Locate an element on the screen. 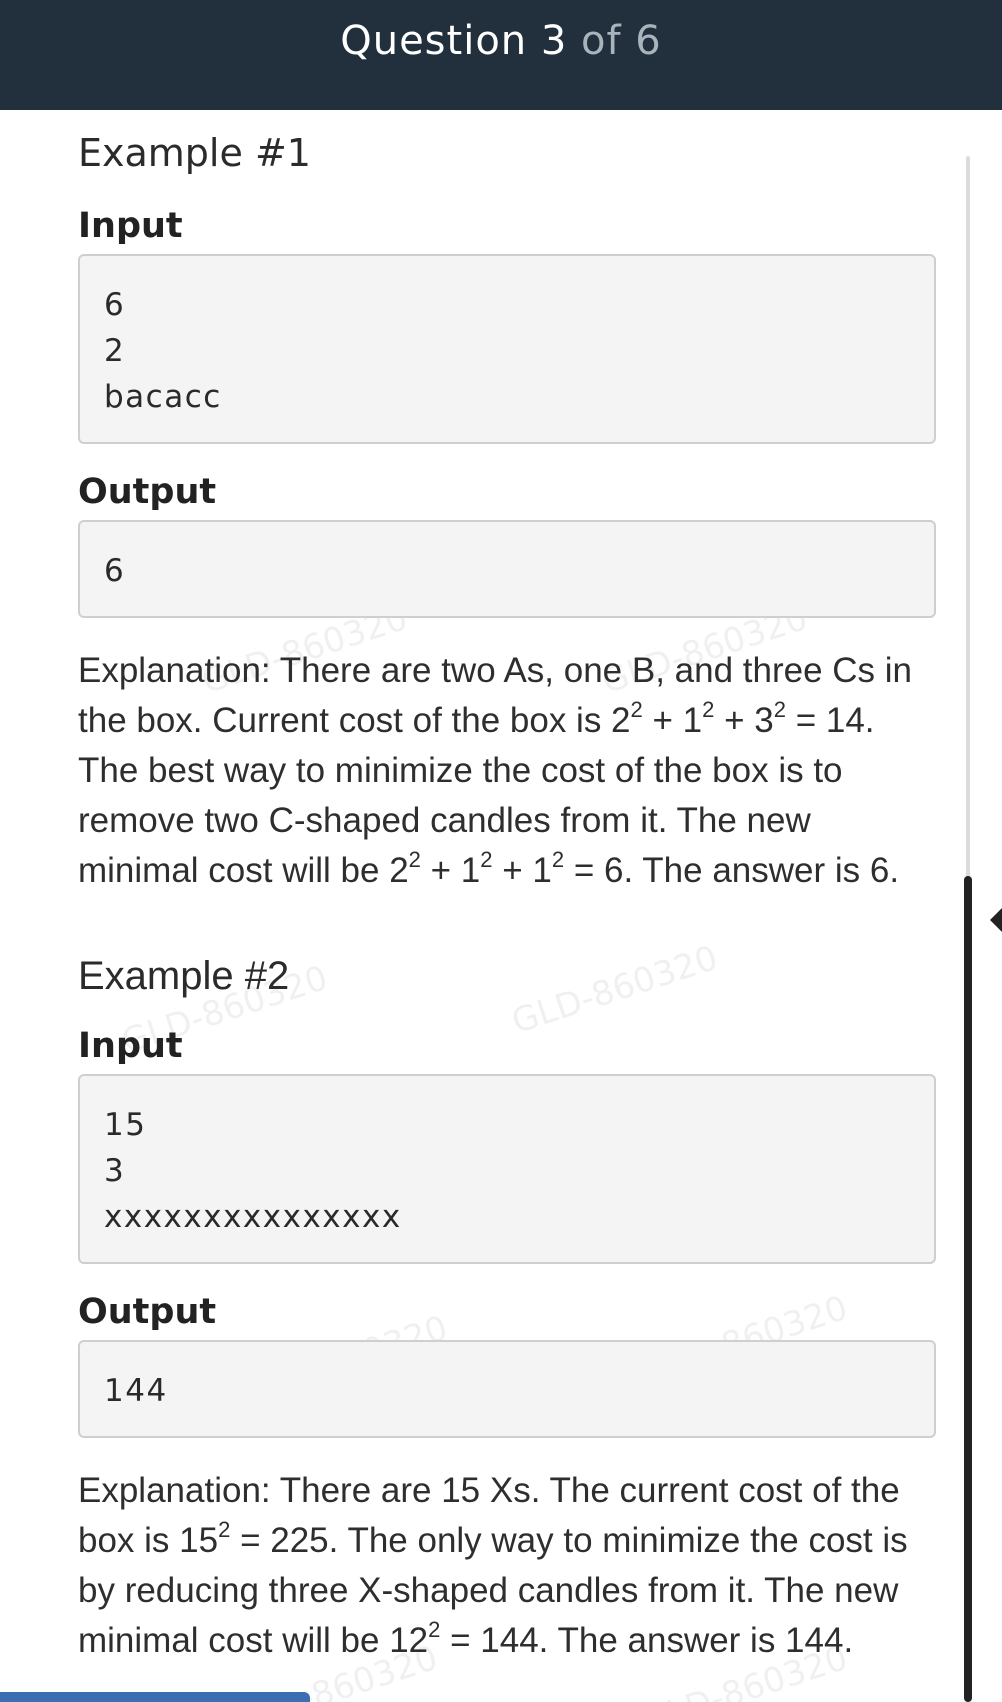  example-2-output-box: 144 is located at coordinates (507, 1389).